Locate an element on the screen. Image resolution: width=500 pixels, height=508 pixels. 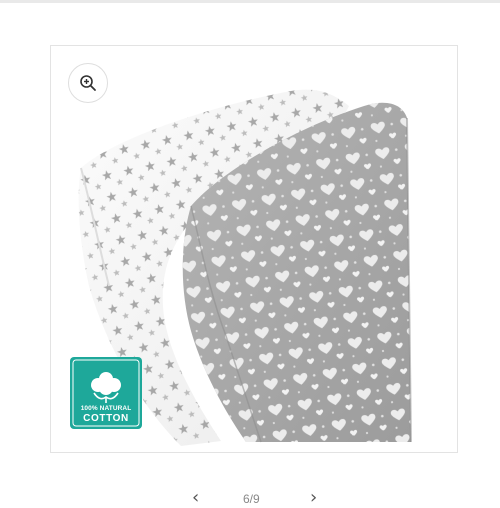
chevron-right-icon: › is located at coordinates (313, 497).